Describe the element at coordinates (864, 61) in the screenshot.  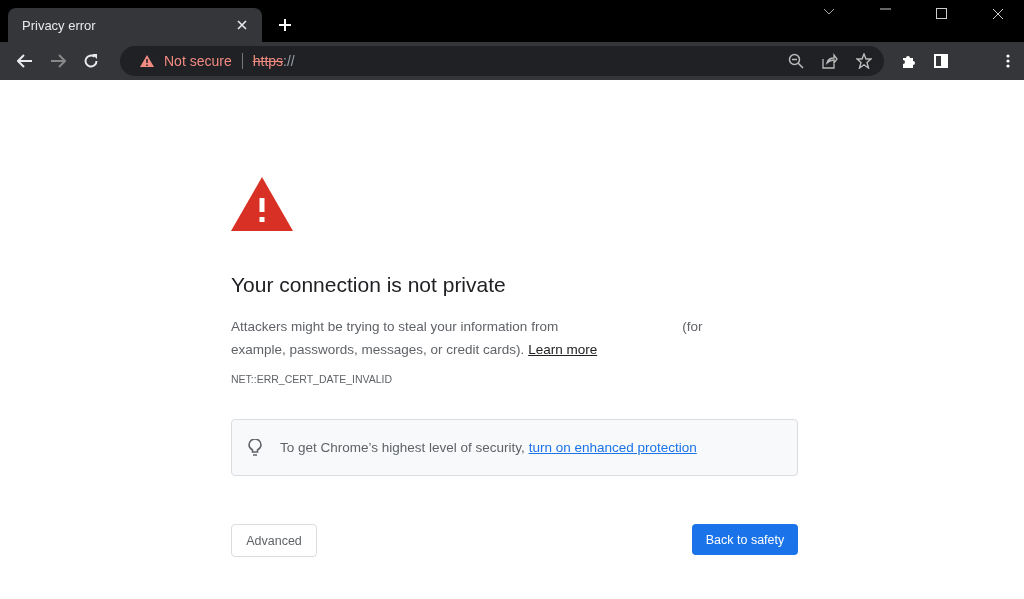
I see `star-icon` at that location.